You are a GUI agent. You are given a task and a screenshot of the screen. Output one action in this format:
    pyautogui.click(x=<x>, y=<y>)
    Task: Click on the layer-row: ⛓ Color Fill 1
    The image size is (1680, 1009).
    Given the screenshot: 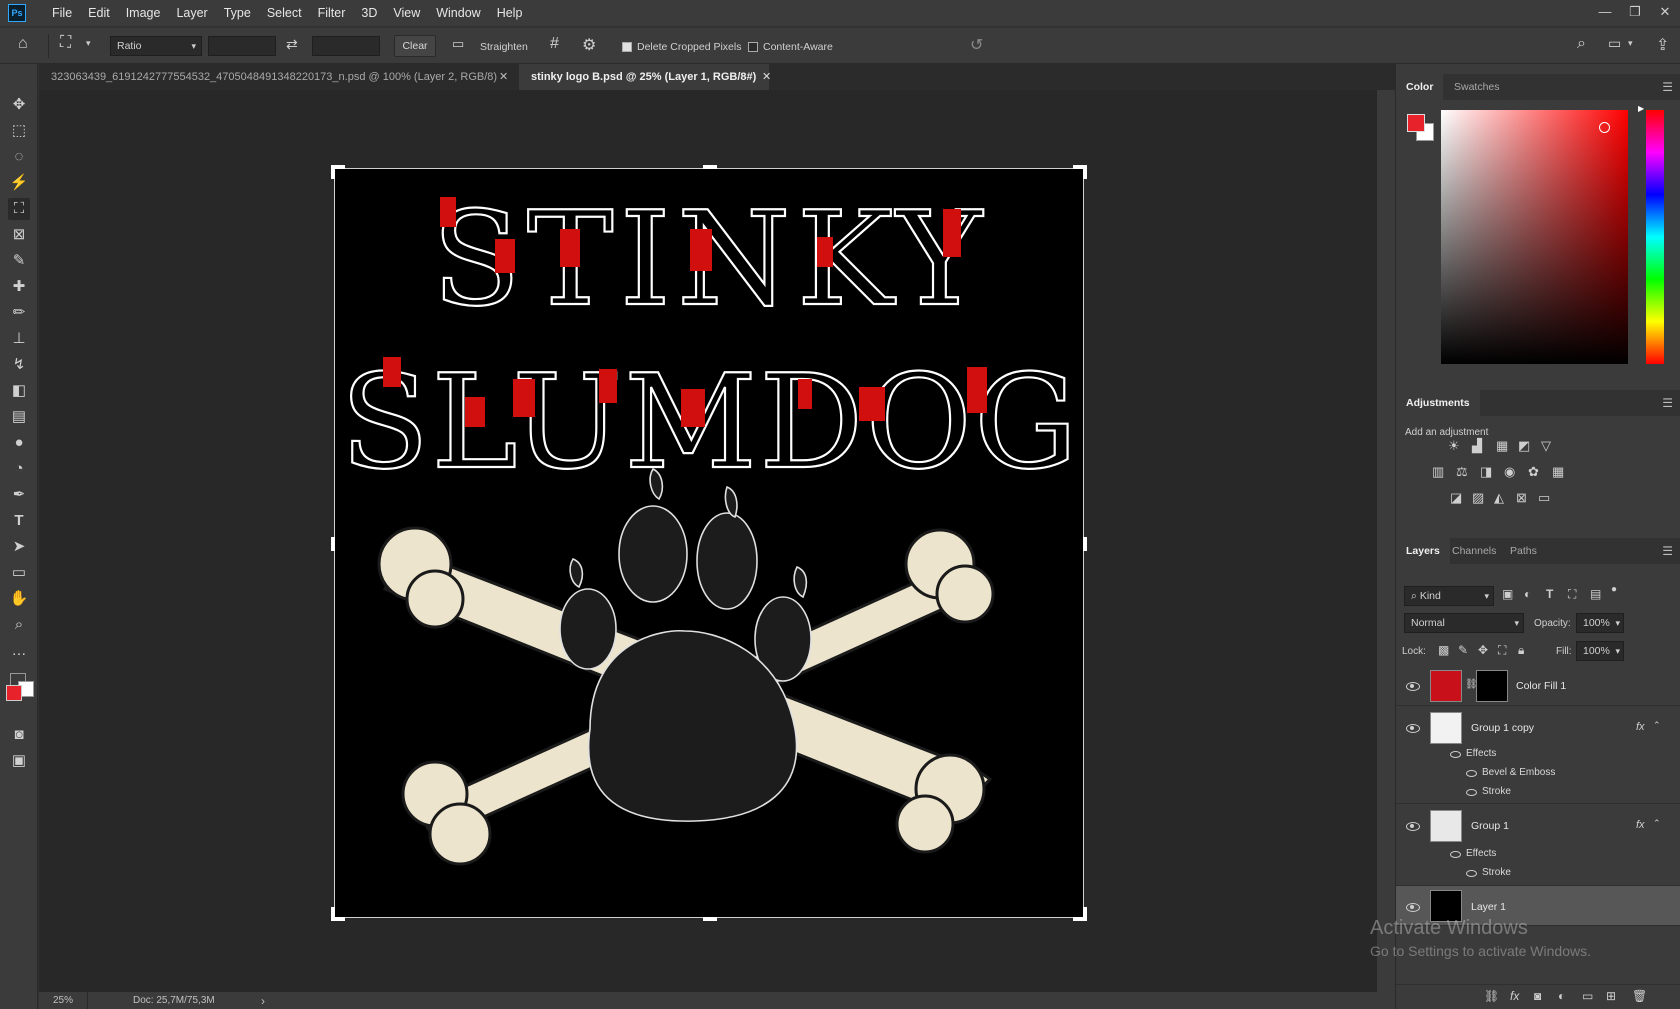 What is the action you would take?
    pyautogui.click(x=1538, y=686)
    